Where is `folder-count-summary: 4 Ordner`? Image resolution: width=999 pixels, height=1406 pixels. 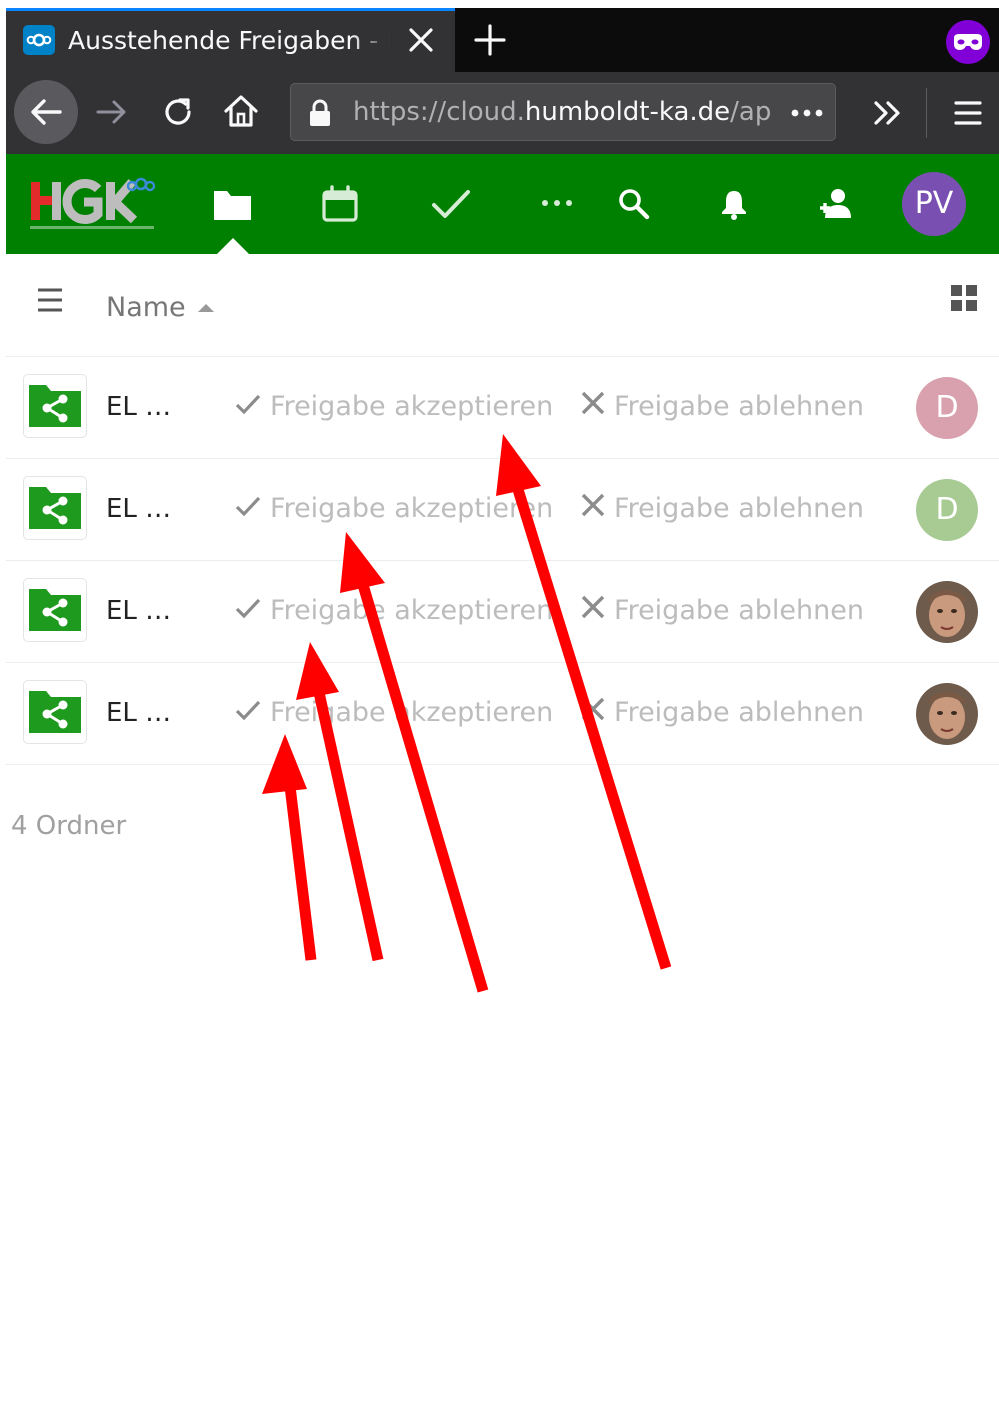 folder-count-summary: 4 Ordner is located at coordinates (69, 826).